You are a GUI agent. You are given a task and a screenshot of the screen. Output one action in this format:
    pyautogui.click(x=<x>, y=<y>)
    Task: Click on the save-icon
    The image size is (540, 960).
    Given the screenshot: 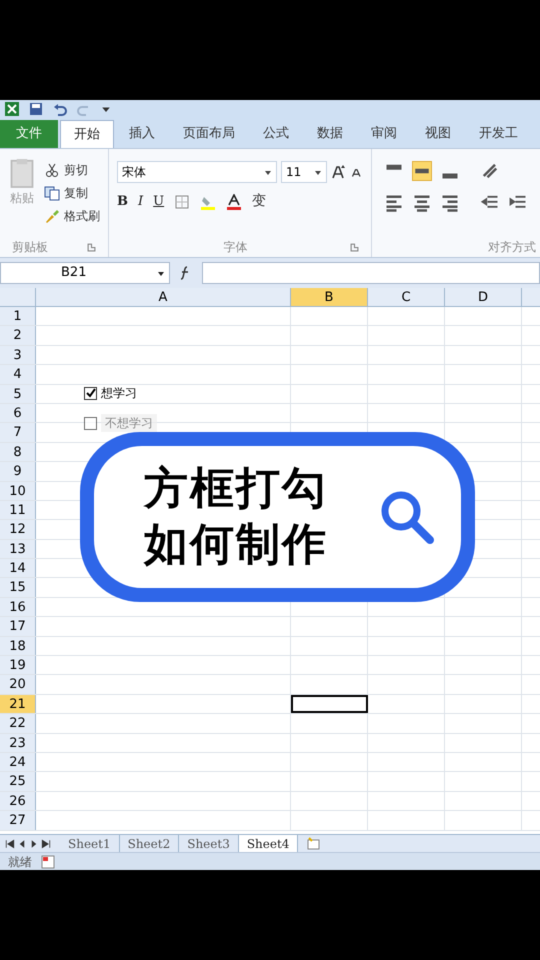 What is the action you would take?
    pyautogui.click(x=36, y=109)
    